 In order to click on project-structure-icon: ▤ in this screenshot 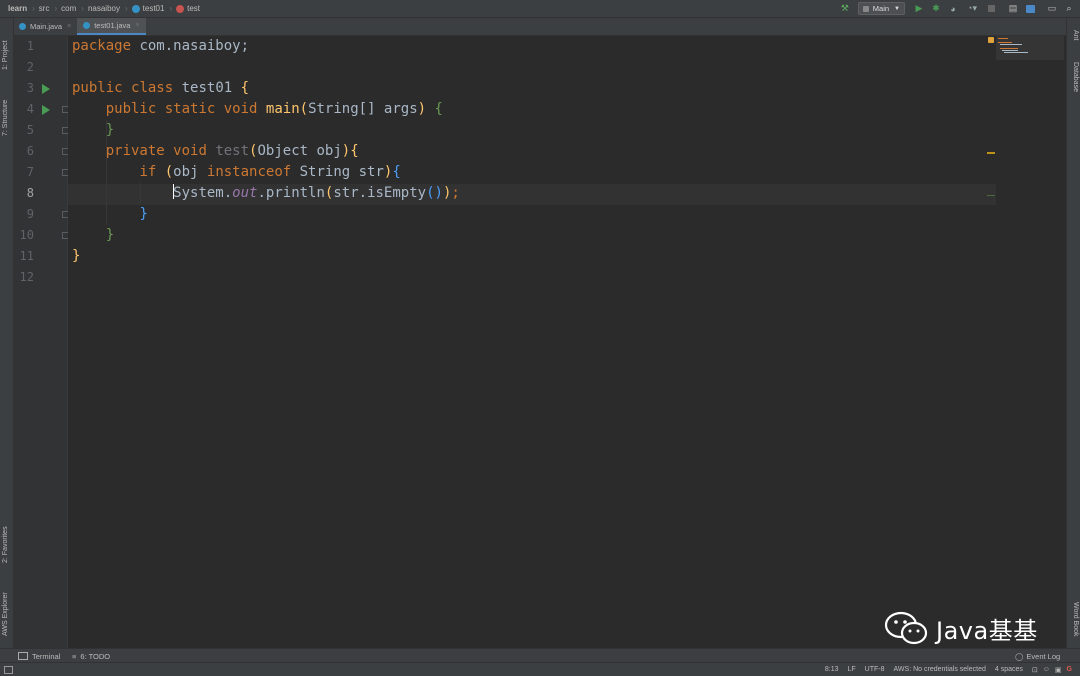, I will do `click(1013, 9)`.